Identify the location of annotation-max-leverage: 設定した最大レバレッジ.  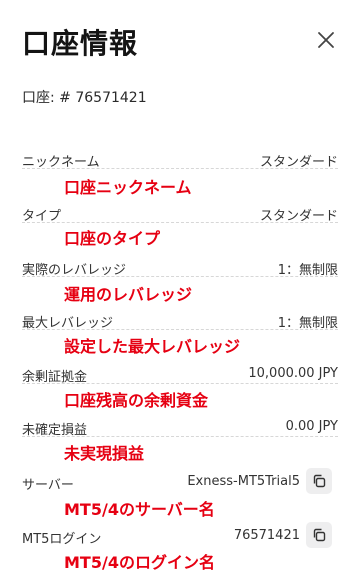
(152, 346).